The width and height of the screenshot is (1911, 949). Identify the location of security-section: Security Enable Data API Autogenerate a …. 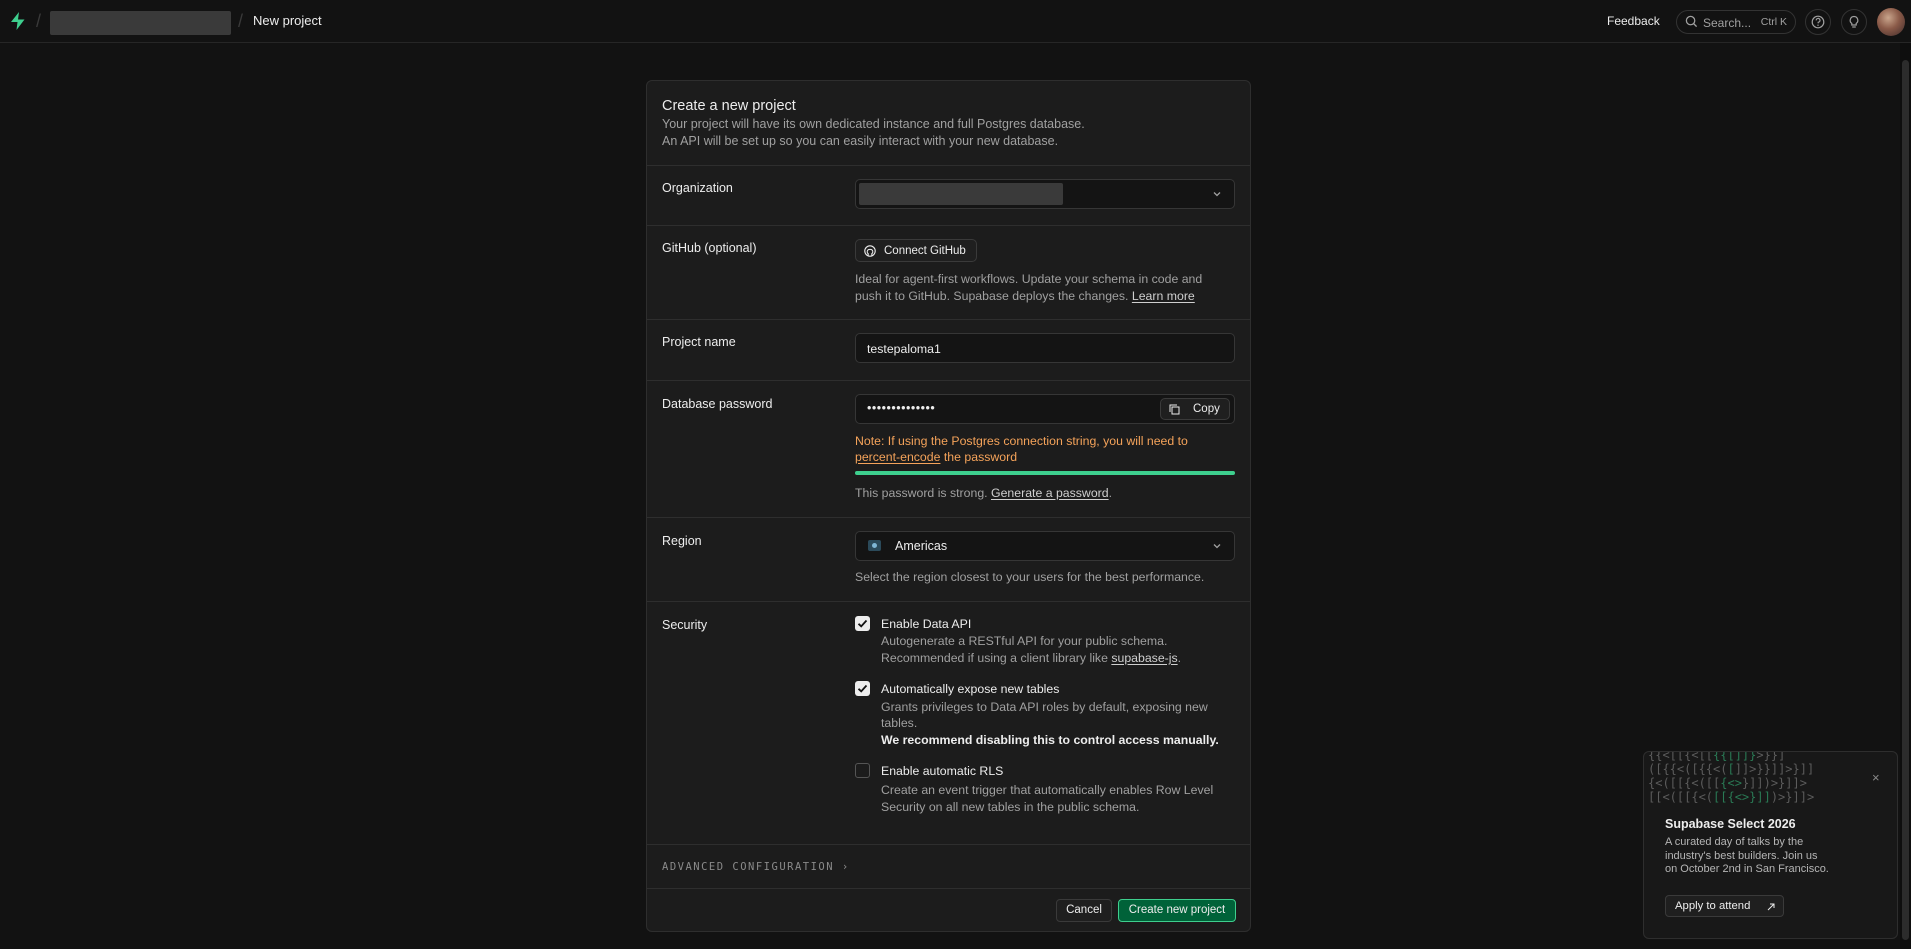
(948, 723).